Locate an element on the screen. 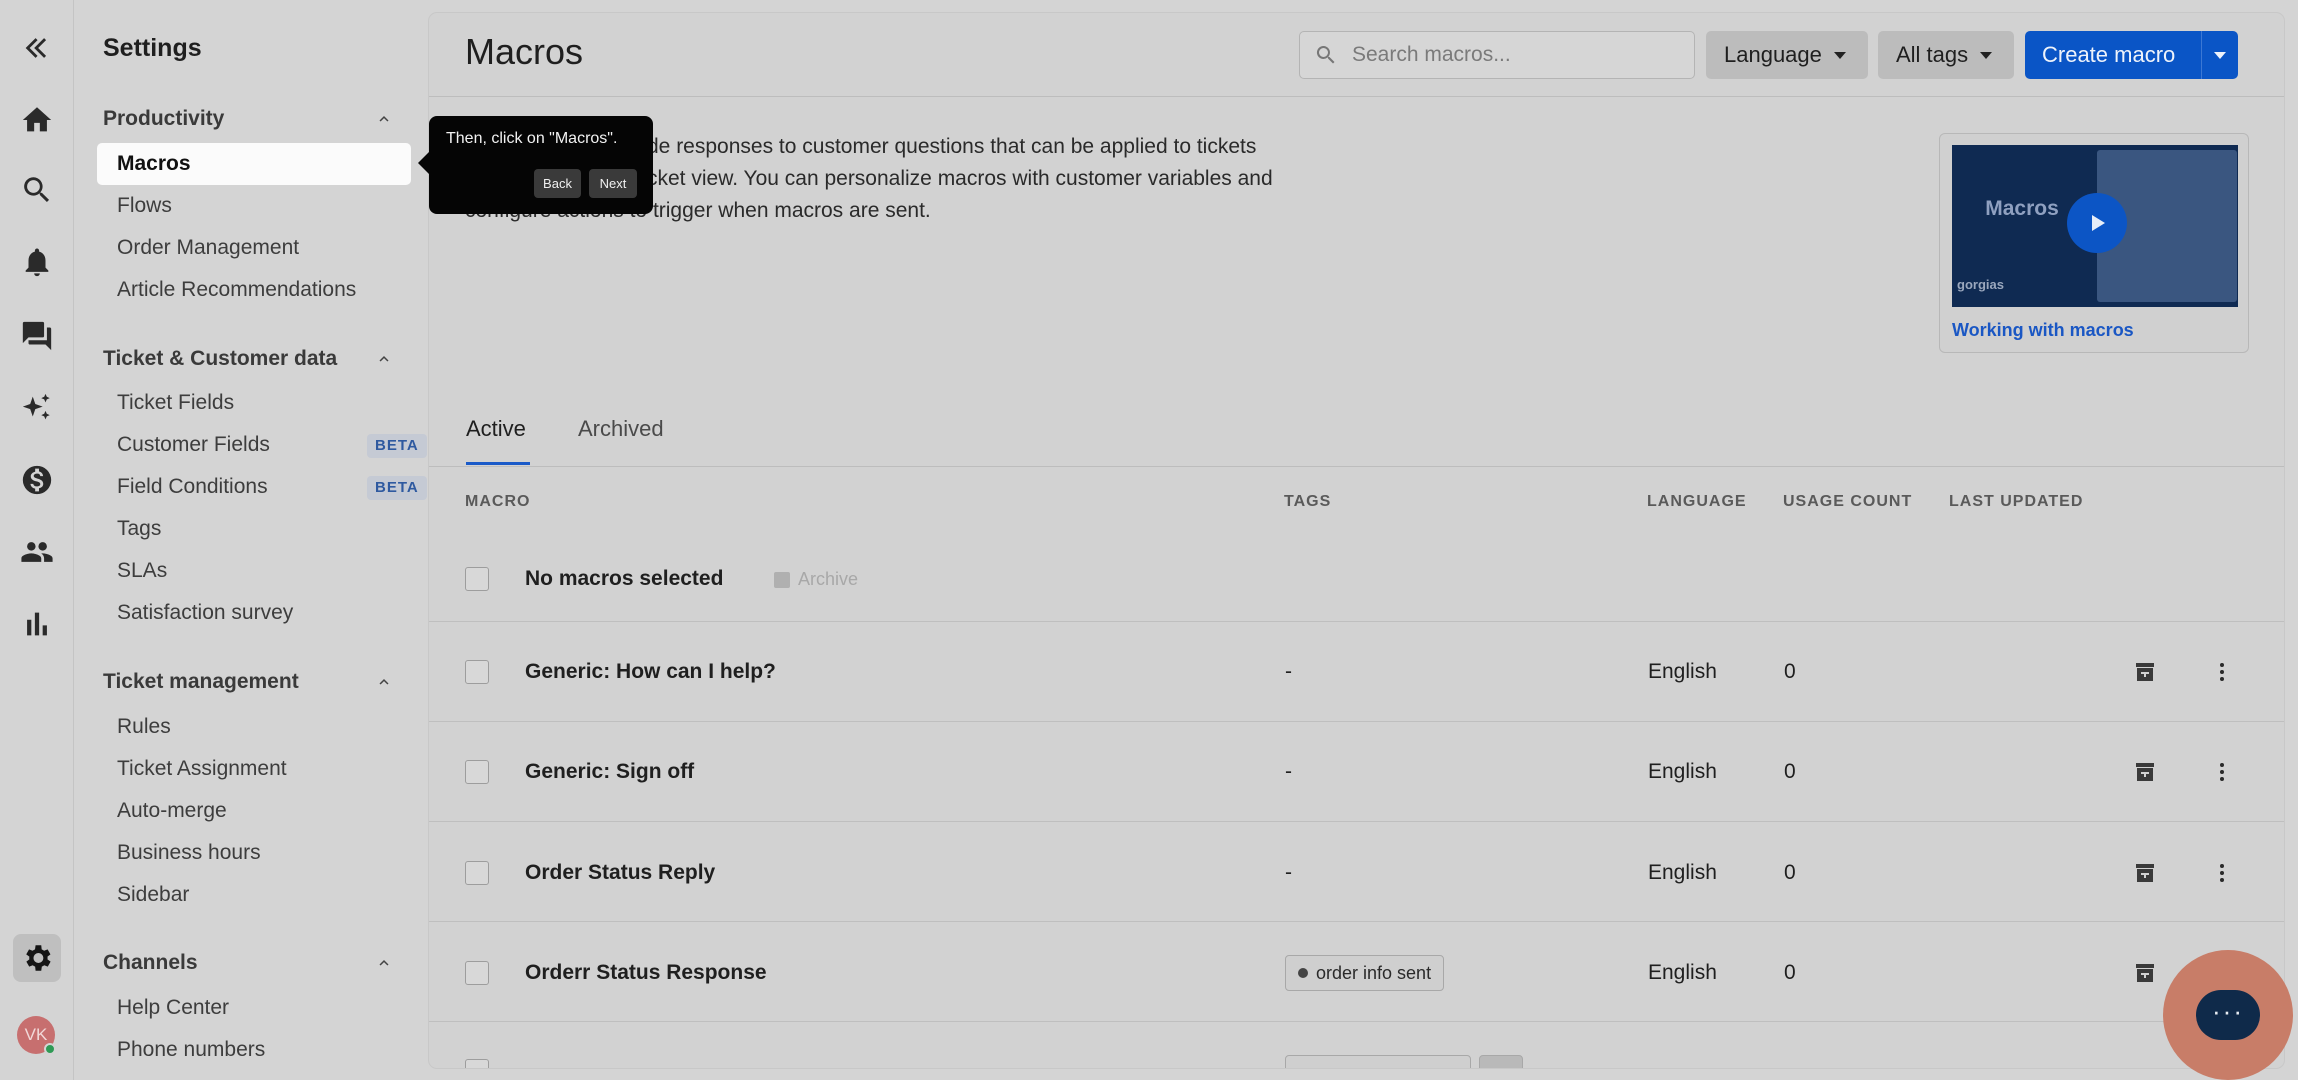  archive-selected-button: Archive is located at coordinates (816, 579).